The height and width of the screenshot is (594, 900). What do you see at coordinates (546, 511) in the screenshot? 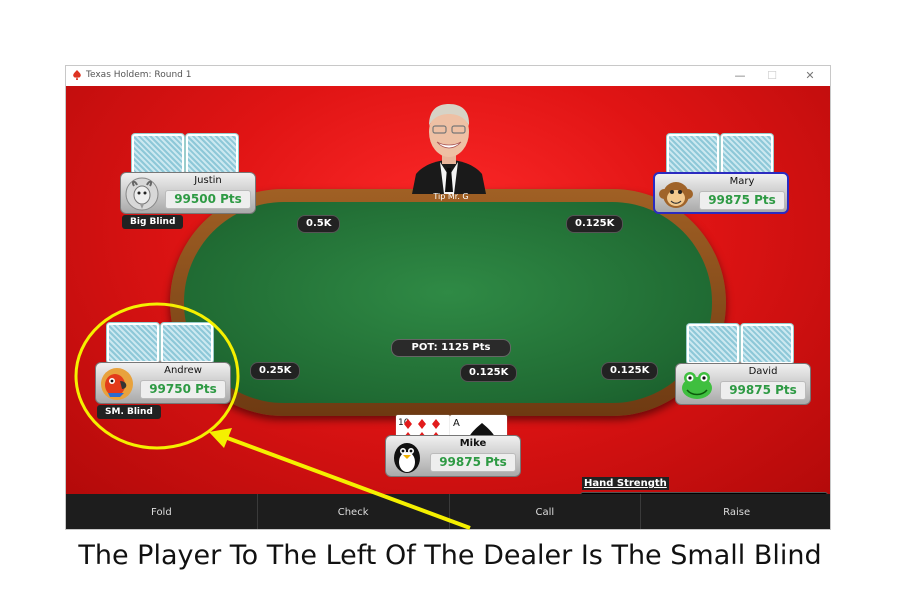
I see `call-button: Call` at bounding box center [546, 511].